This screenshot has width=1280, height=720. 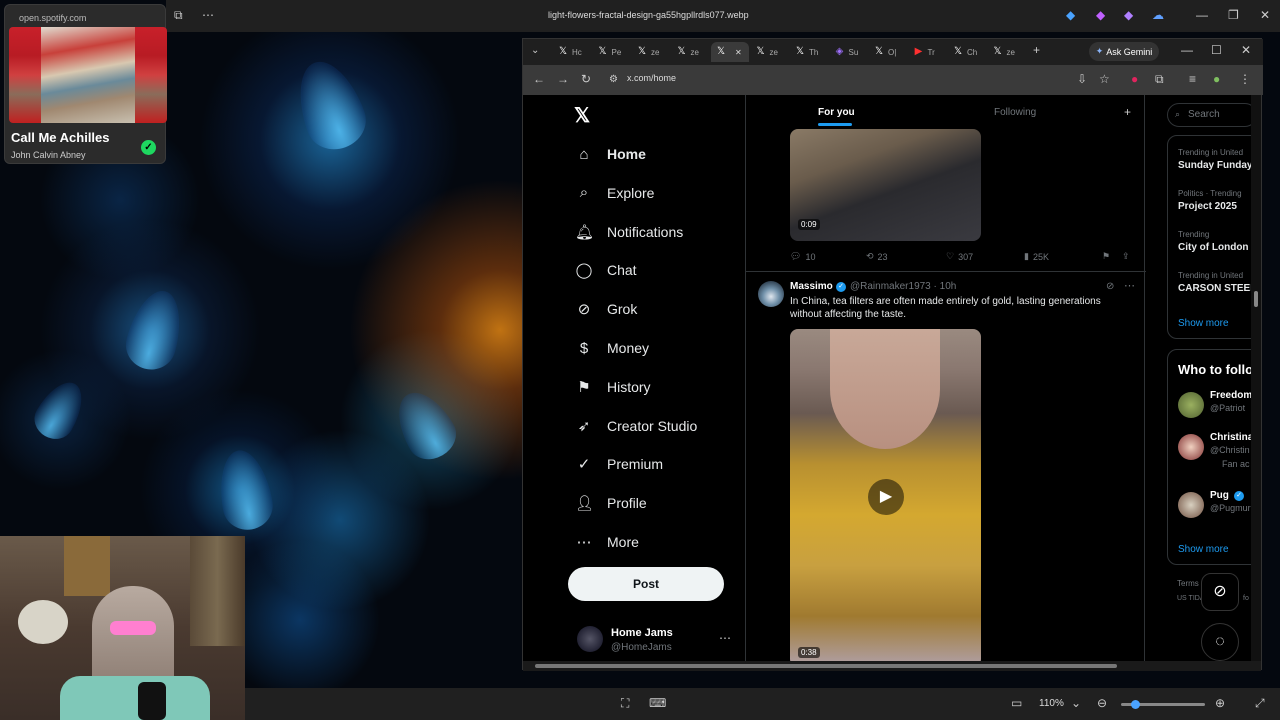 What do you see at coordinates (1220, 642) in the screenshot?
I see `chat-button: ◌` at bounding box center [1220, 642].